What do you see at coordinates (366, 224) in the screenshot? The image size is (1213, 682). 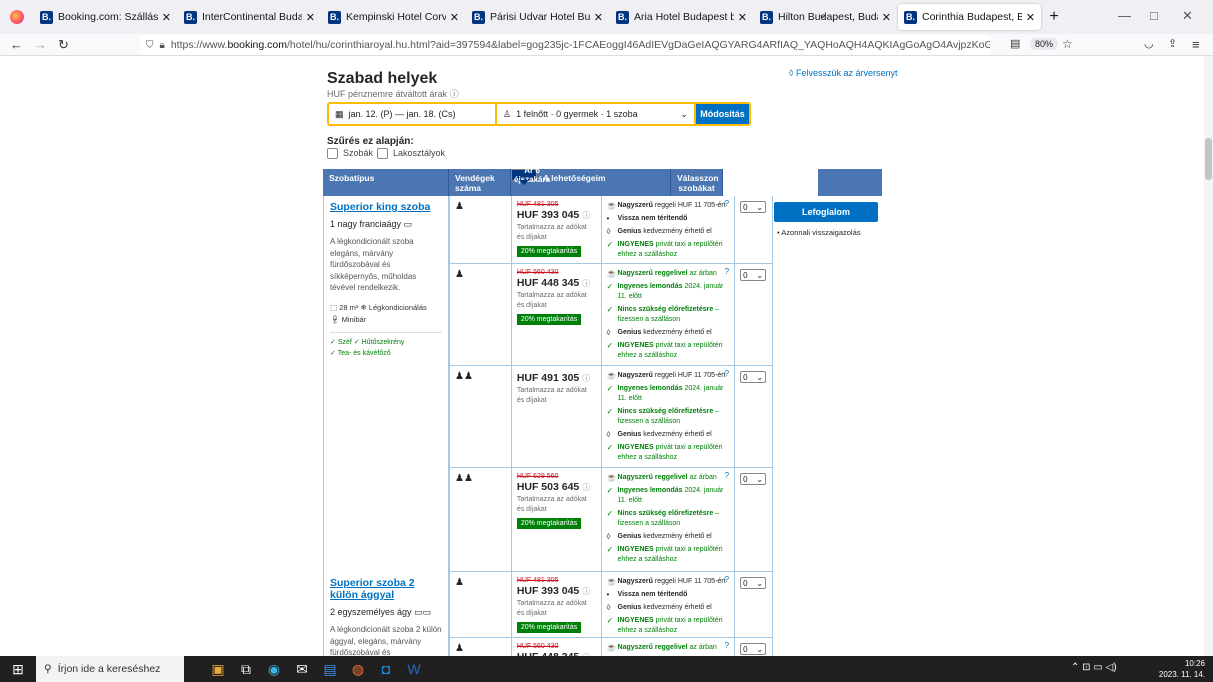 I see `bed-text: 1 nagy franciaágy` at bounding box center [366, 224].